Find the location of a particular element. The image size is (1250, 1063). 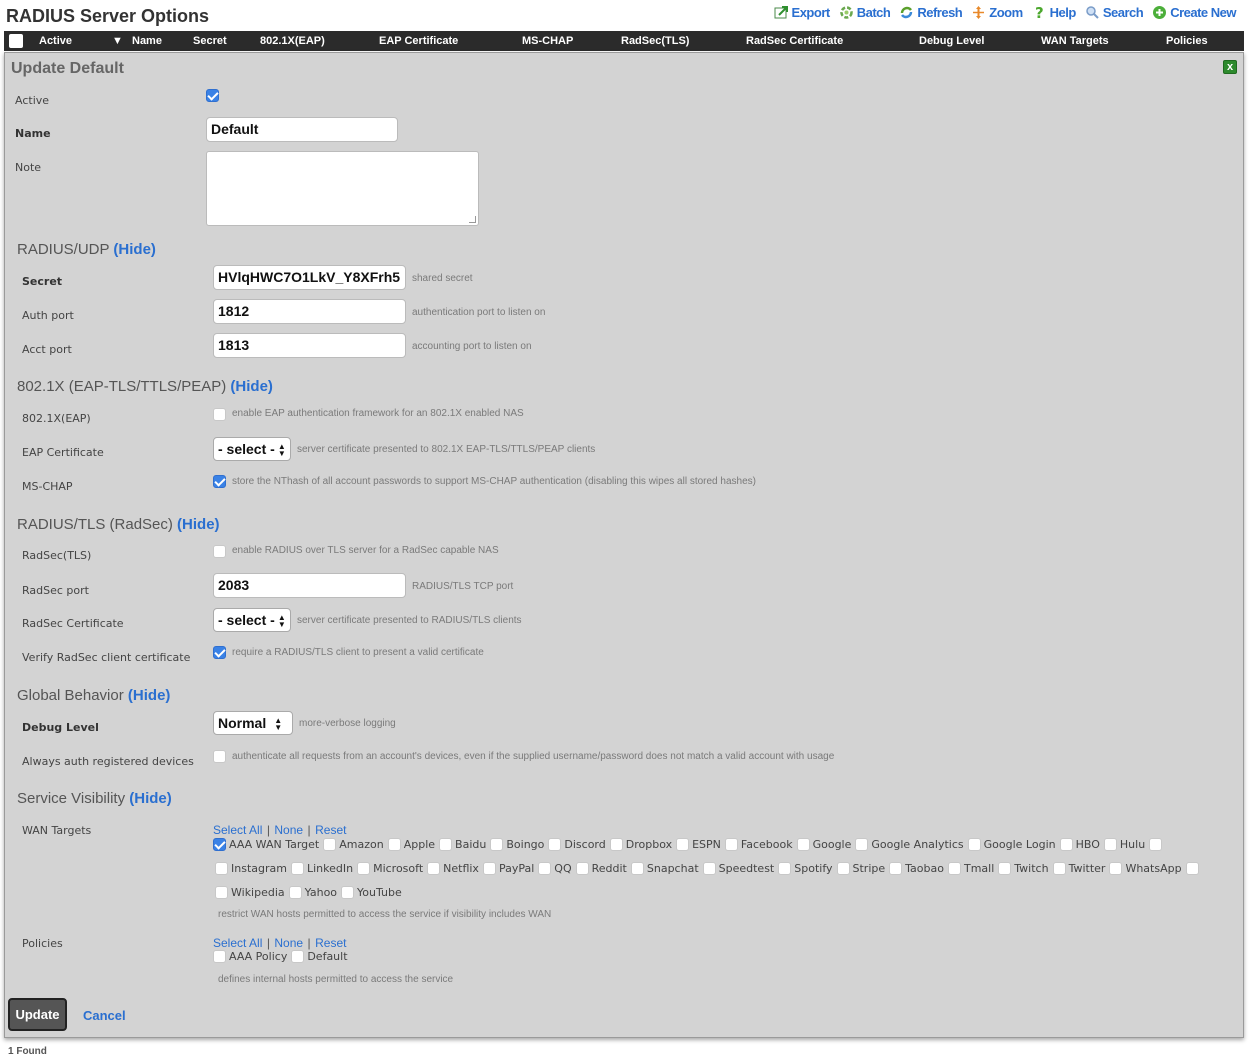

checkbox-option: Hulu is located at coordinates (1124, 844).